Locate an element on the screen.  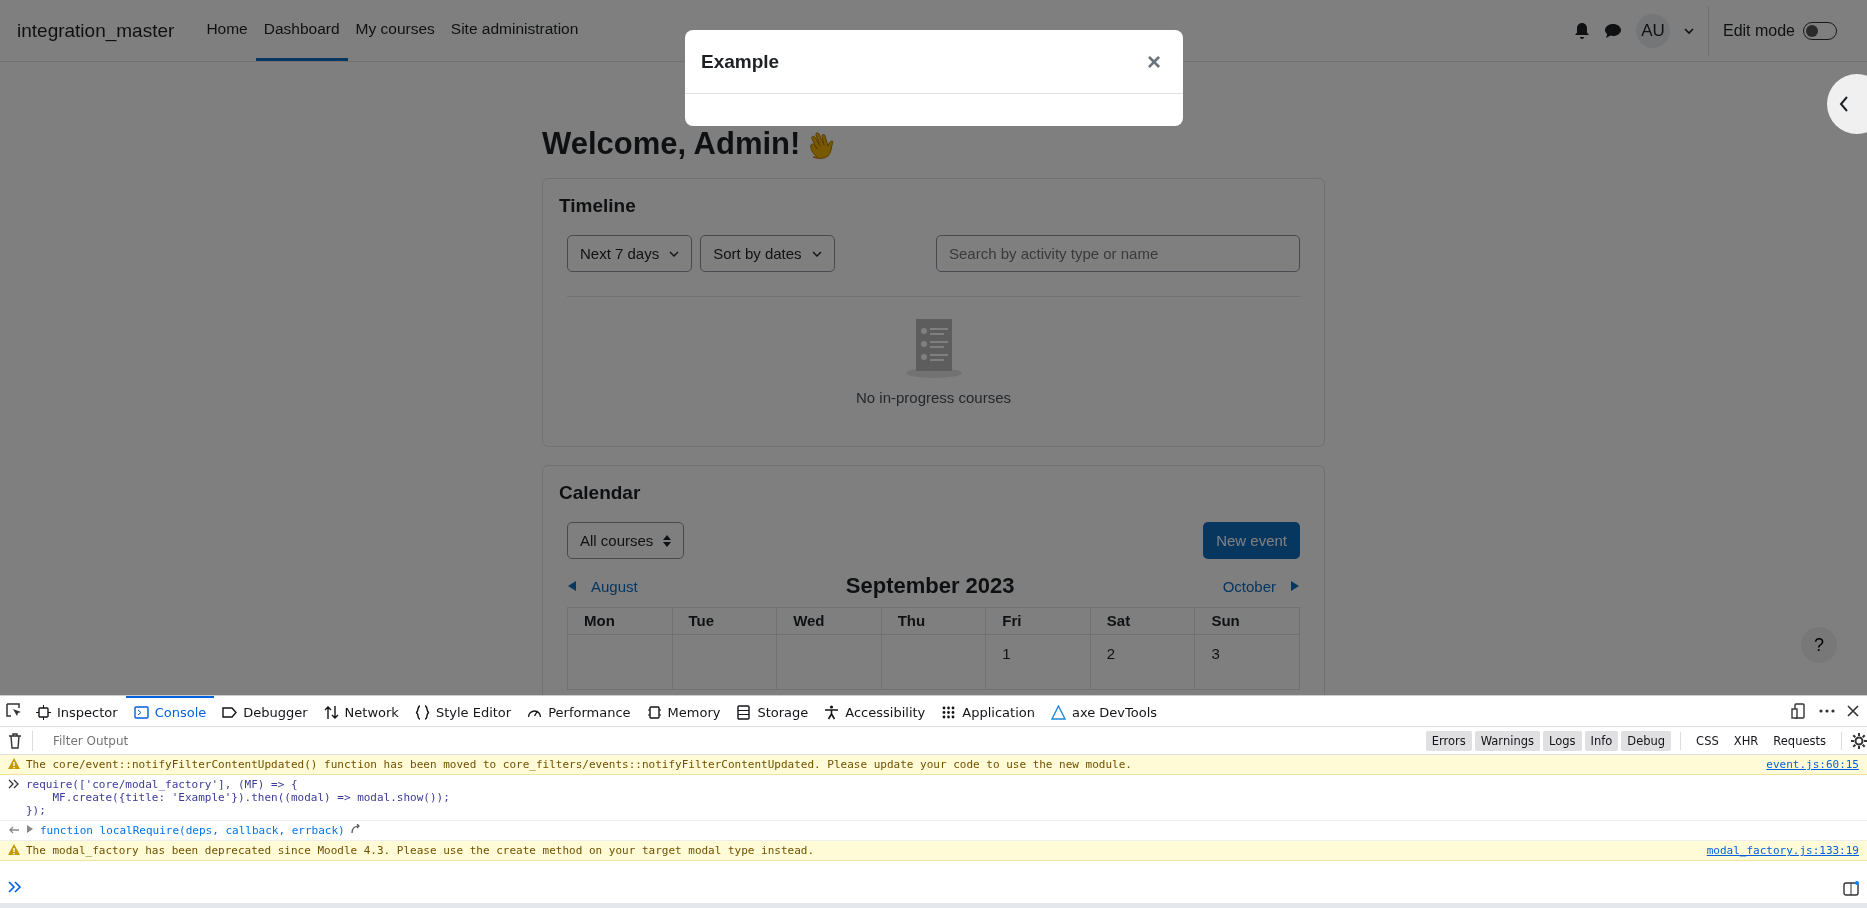
month-title: September 2023 is located at coordinates (930, 586).